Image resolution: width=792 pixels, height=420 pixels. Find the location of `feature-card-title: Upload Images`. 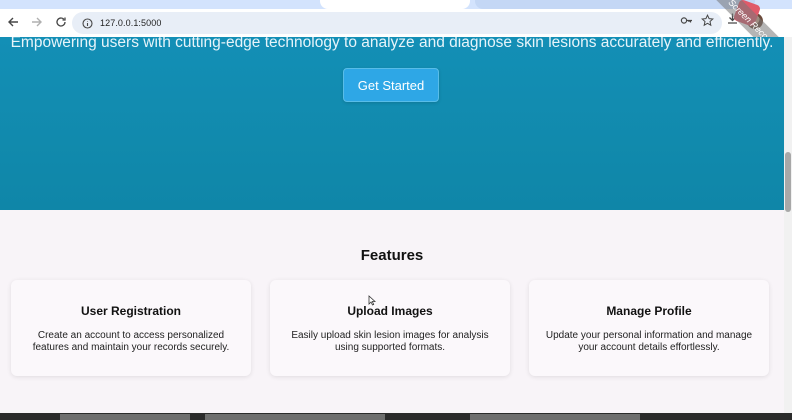

feature-card-title: Upload Images is located at coordinates (390, 311).